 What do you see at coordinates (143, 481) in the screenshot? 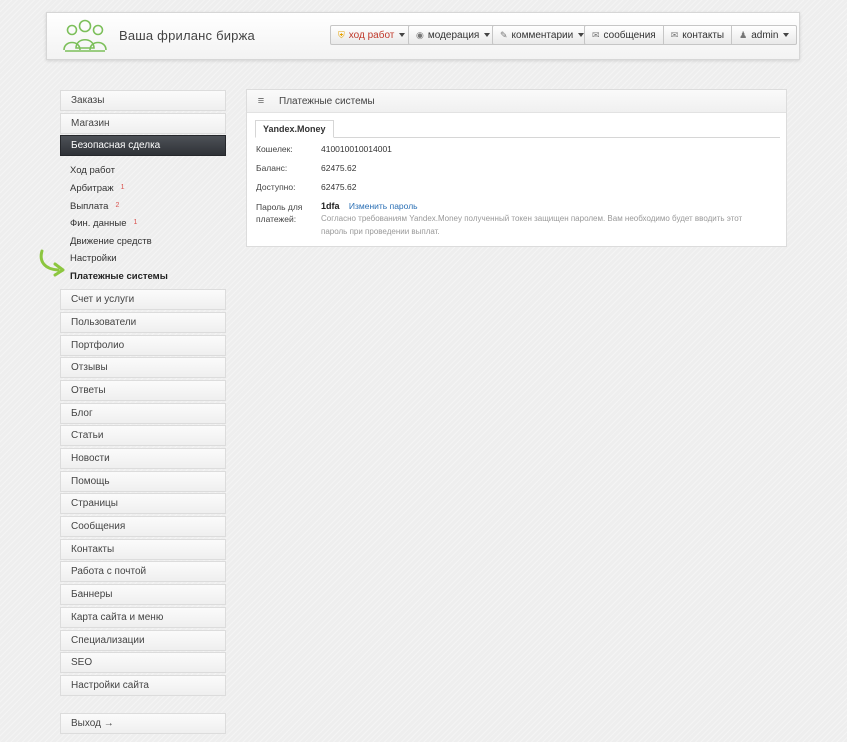
I see `sidebar-item-help: Помощь` at bounding box center [143, 481].